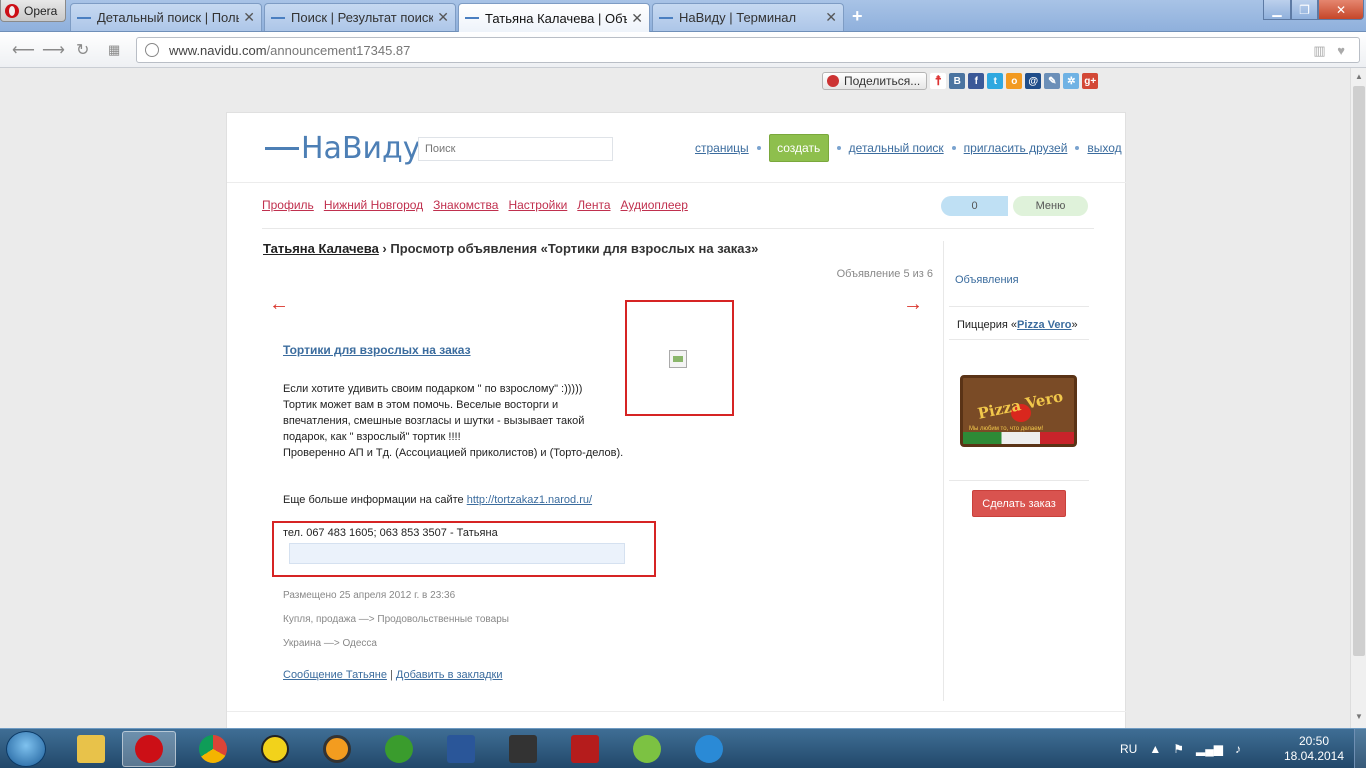 The height and width of the screenshot is (768, 1366). I want to click on livejournal-icon: ✎, so click(1052, 81).